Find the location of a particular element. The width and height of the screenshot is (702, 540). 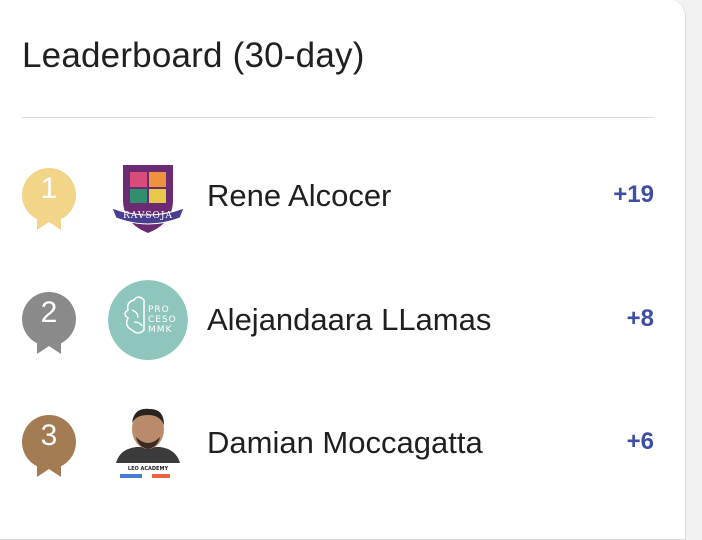

avatar-user-photo-icon: LEO ACADEMY is located at coordinates (148, 443).